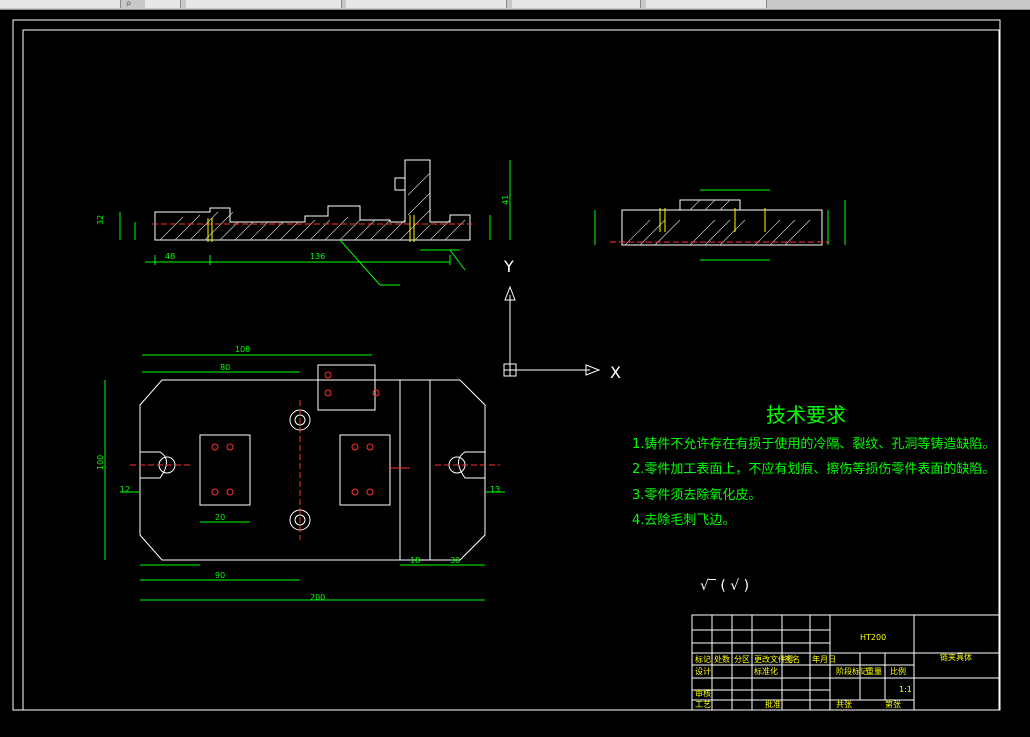 This screenshot has width=1030, height=737. What do you see at coordinates (893, 704) in the screenshot?
I see `label-sheet-of: 第张` at bounding box center [893, 704].